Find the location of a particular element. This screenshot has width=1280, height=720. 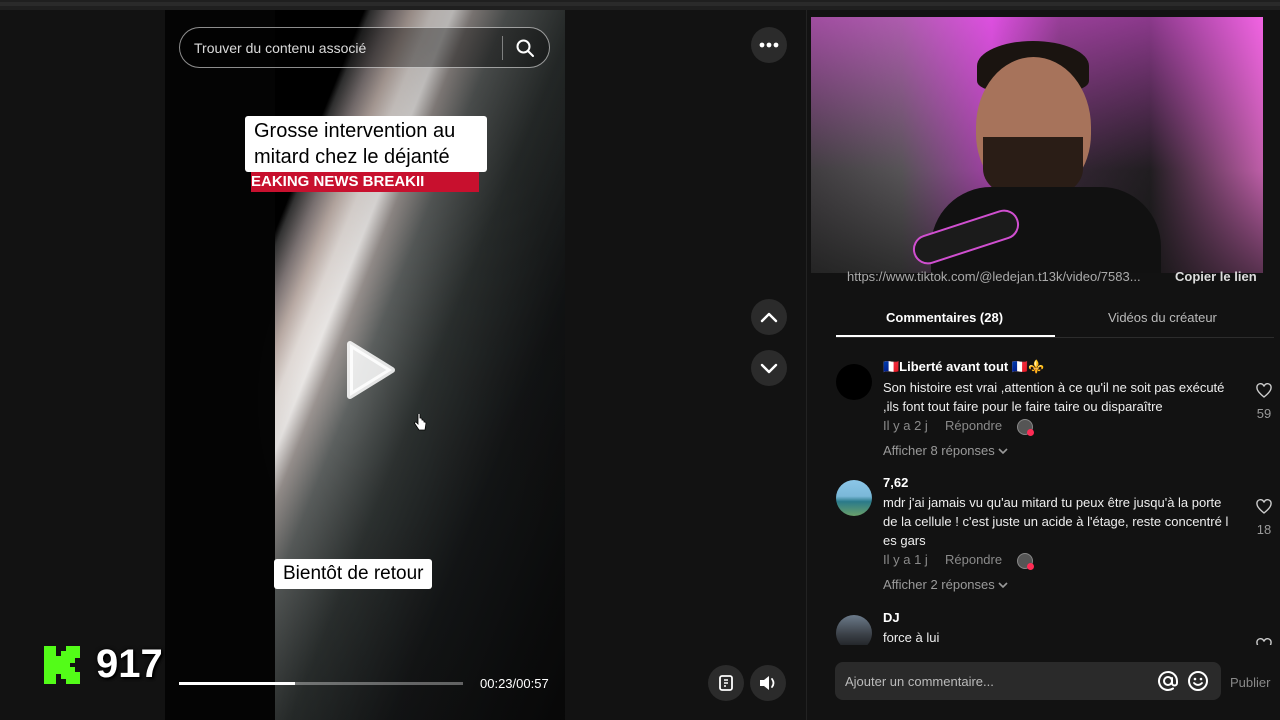

like-count: 59 is located at coordinates (1264, 413).